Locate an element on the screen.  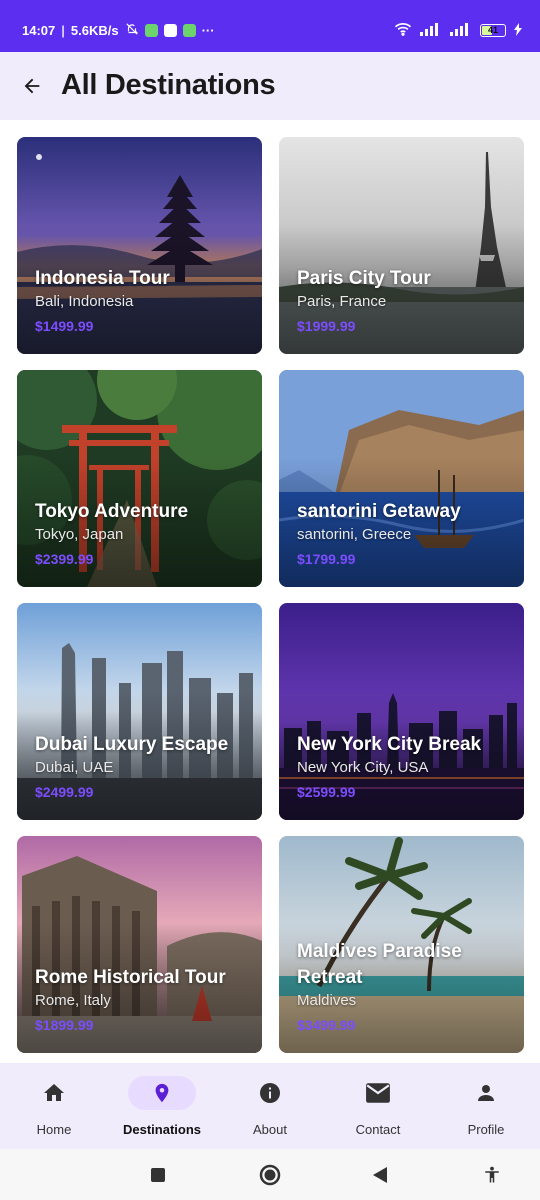
play-notification-icon is located at coordinates (170, 30).